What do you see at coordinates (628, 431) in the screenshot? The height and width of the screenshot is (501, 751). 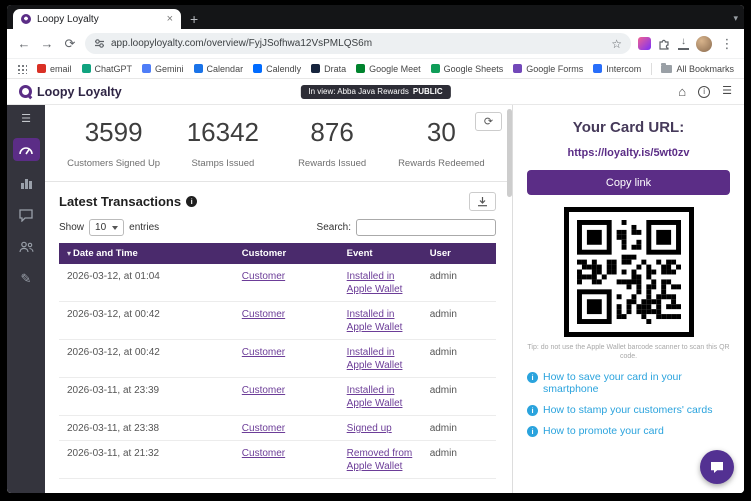 I see `help-link: i How to promote your card` at bounding box center [628, 431].